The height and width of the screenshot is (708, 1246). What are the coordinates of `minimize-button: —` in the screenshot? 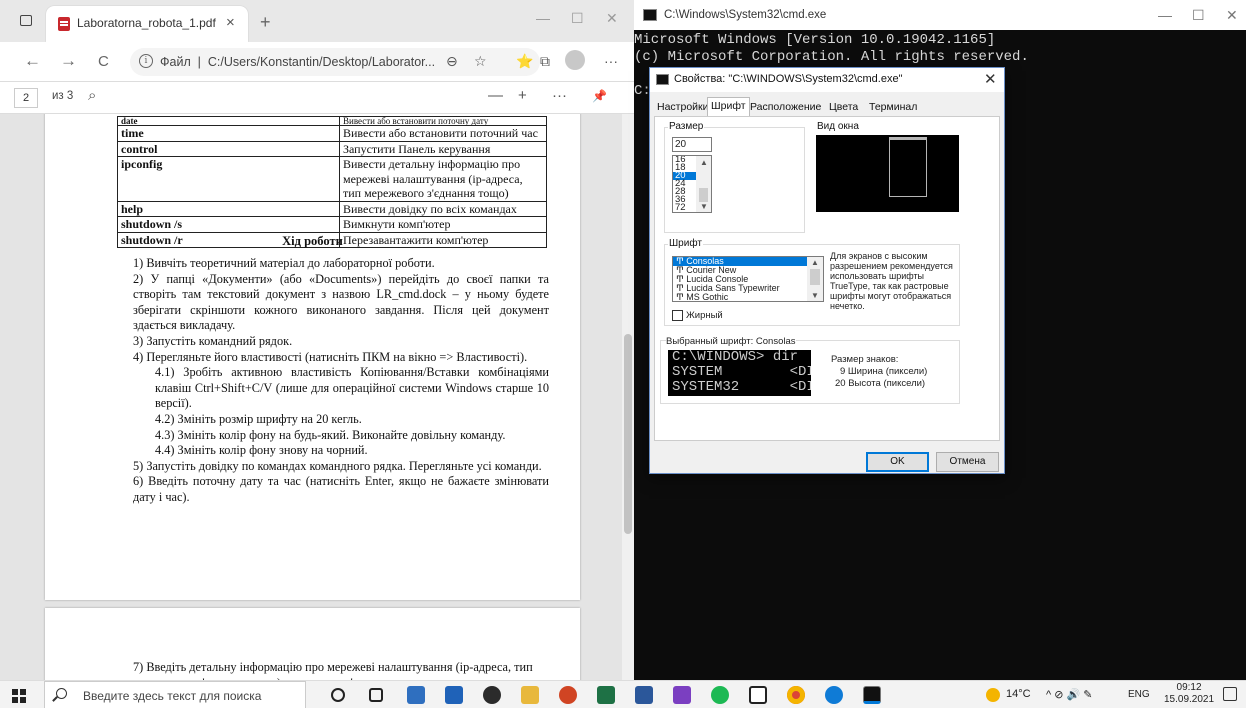 It's located at (543, 18).